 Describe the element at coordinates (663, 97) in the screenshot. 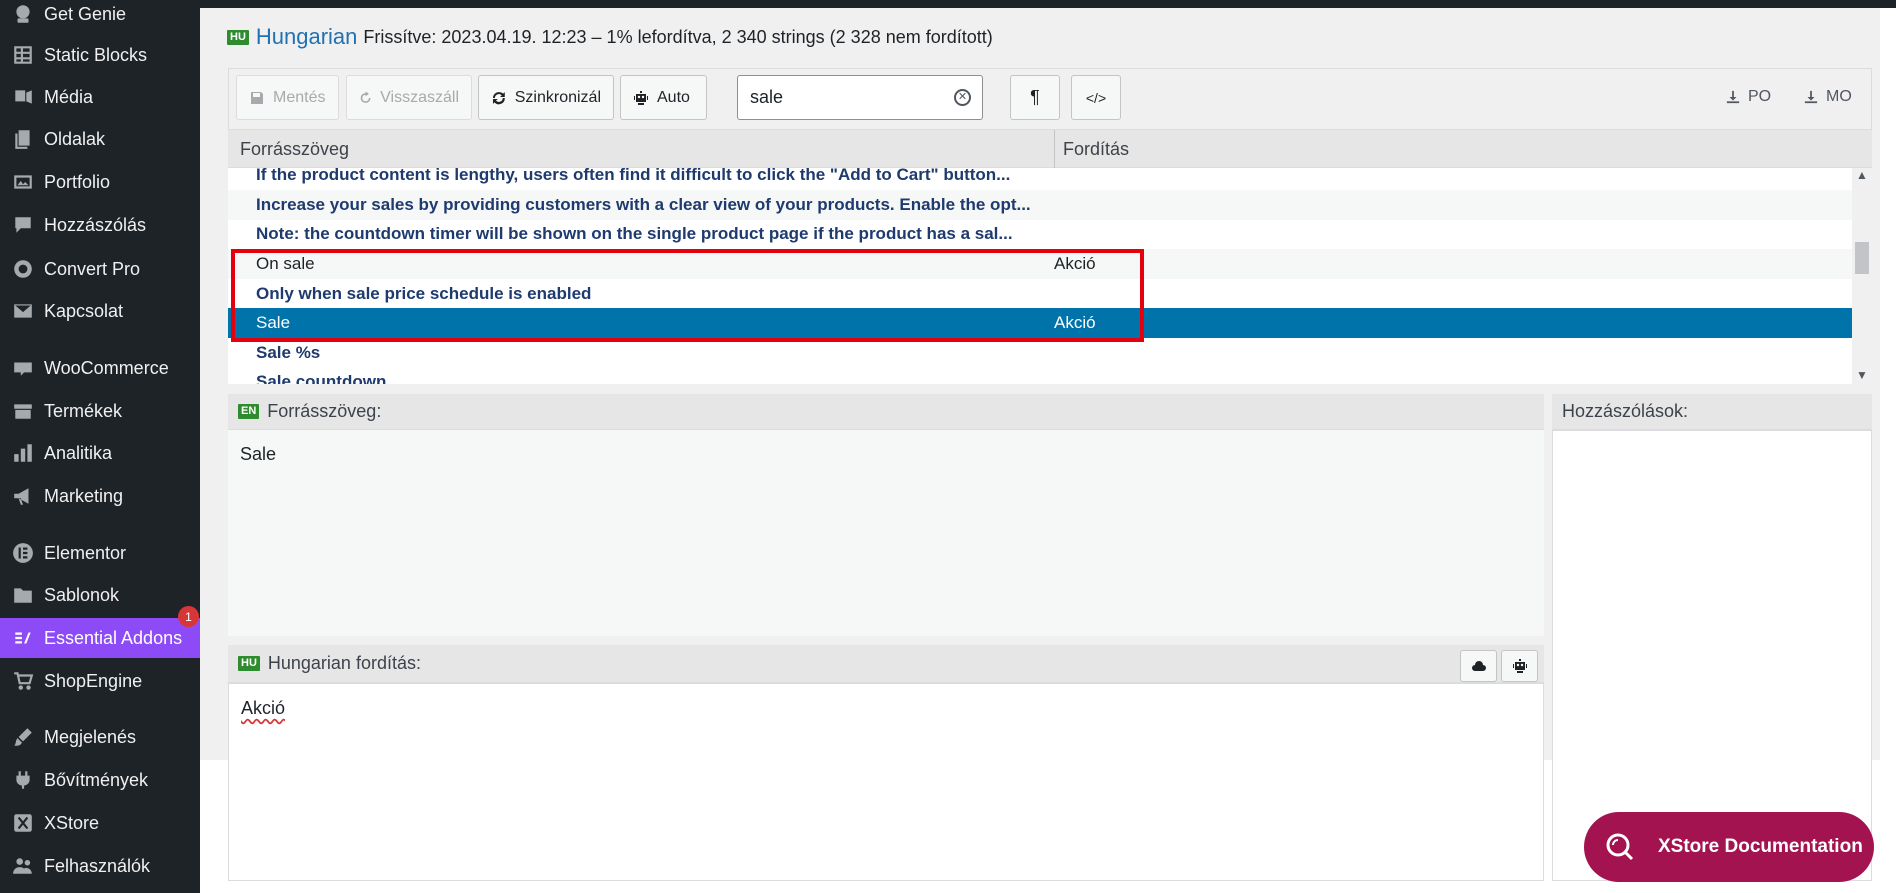

I see `auto-translate-button: Auto` at that location.